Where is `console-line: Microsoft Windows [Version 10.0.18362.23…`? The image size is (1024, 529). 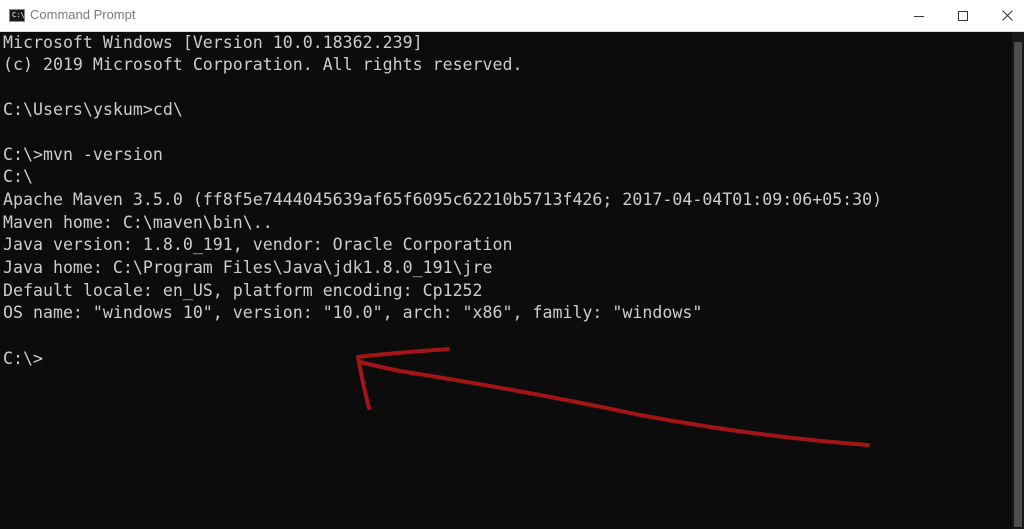 console-line: Microsoft Windows [Version 10.0.18362.23… is located at coordinates (213, 42).